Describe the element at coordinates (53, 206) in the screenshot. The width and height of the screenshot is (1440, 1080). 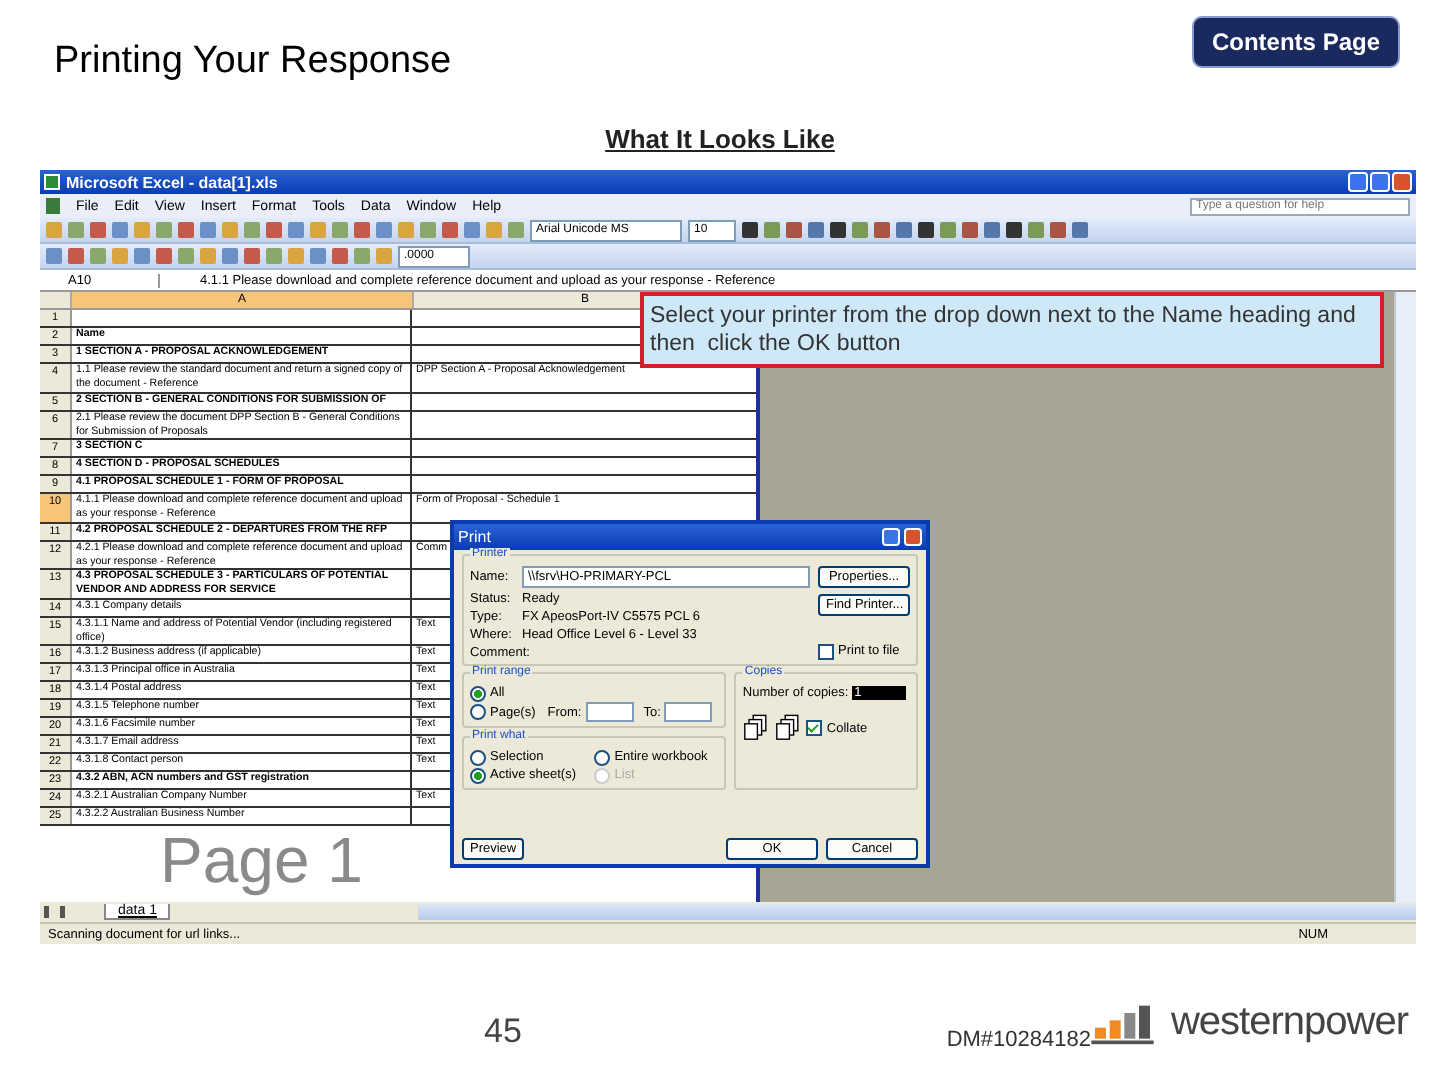
I see `document-icon` at that location.